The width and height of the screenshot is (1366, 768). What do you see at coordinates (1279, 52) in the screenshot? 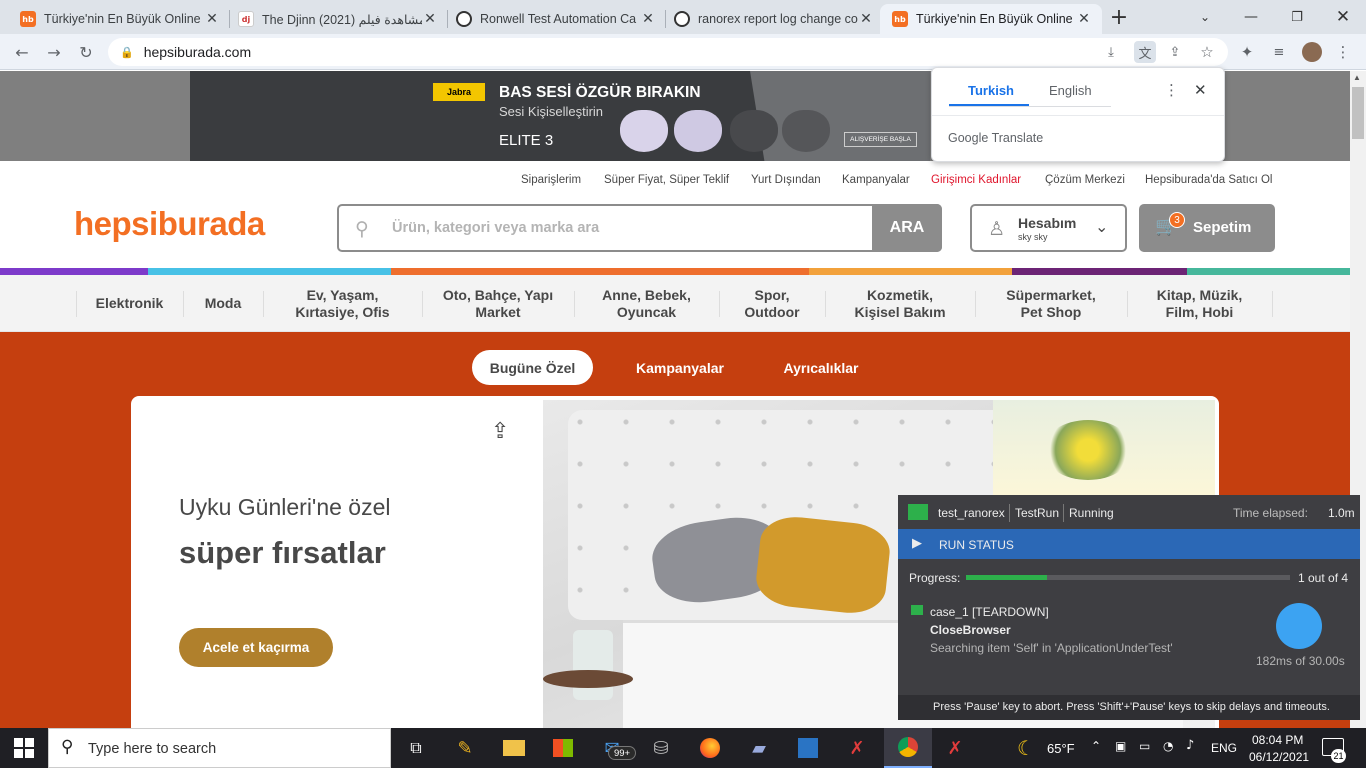
I see `media-queue-icon: ≡` at bounding box center [1279, 52].